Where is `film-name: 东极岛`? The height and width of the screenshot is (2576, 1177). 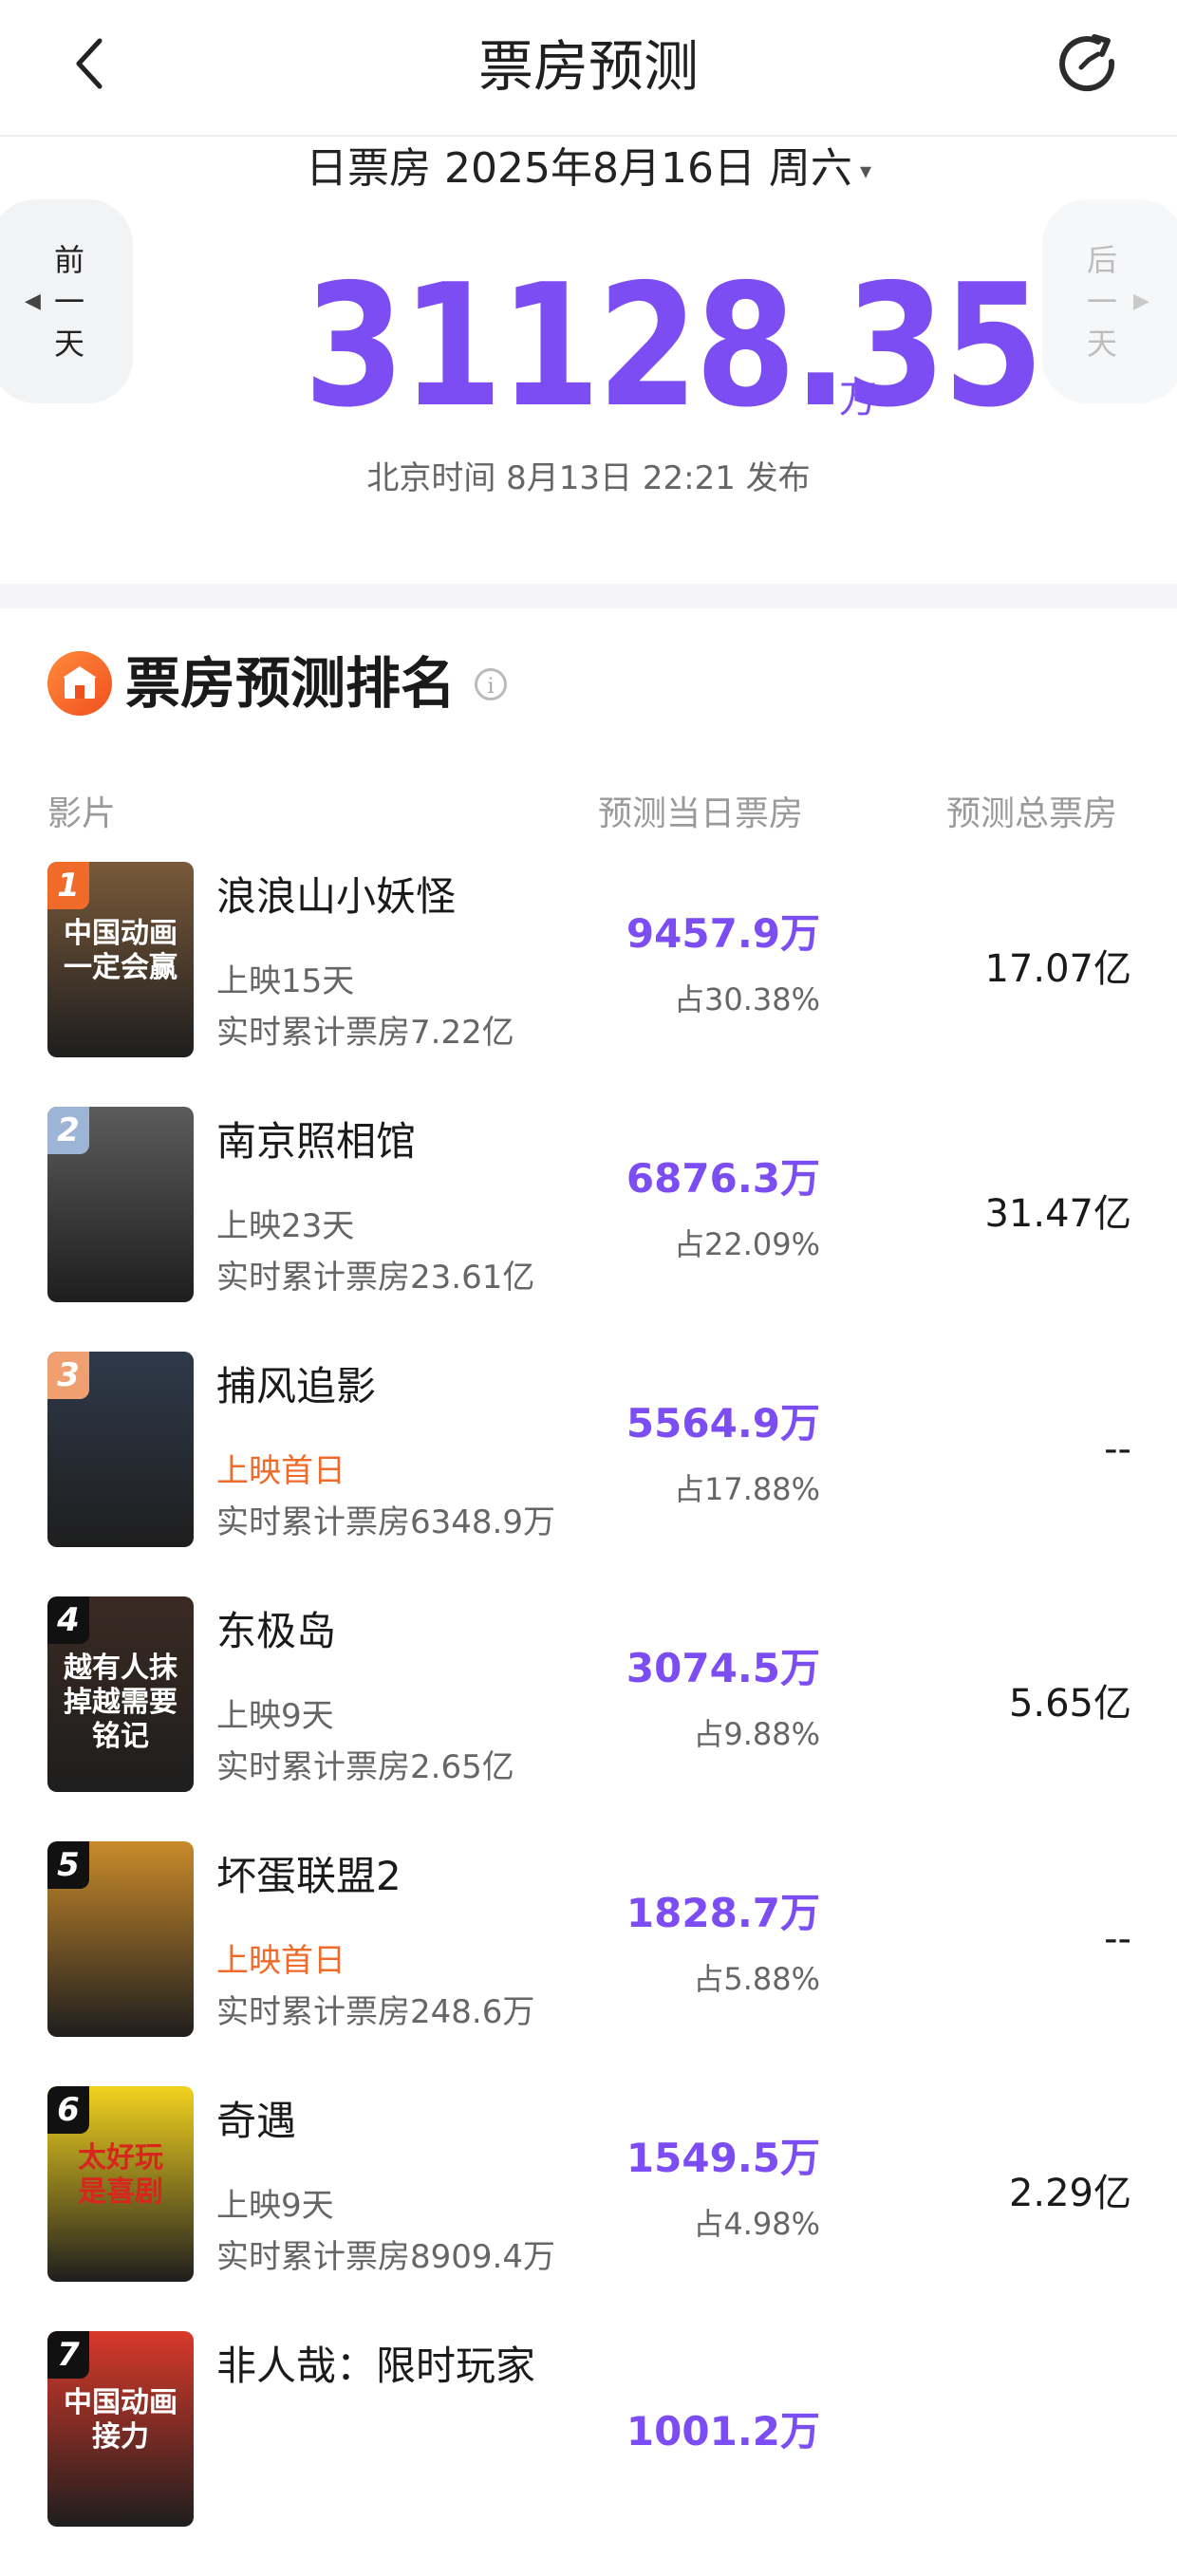
film-name: 东极岛 is located at coordinates (276, 1631).